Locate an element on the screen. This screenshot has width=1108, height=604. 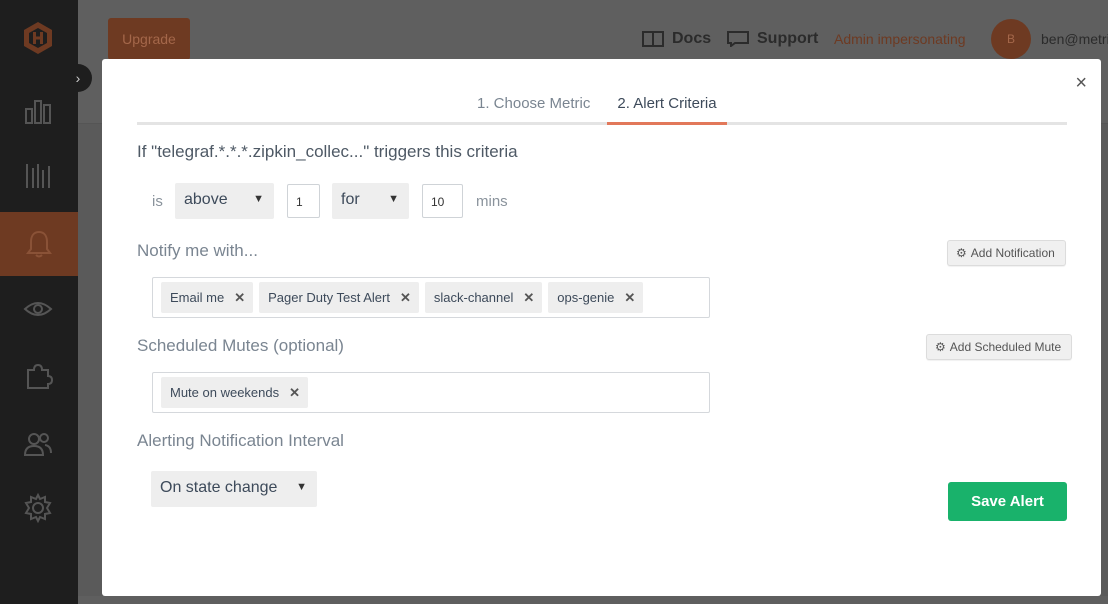
interval-select: On state change ▼ is located at coordinates (234, 489).